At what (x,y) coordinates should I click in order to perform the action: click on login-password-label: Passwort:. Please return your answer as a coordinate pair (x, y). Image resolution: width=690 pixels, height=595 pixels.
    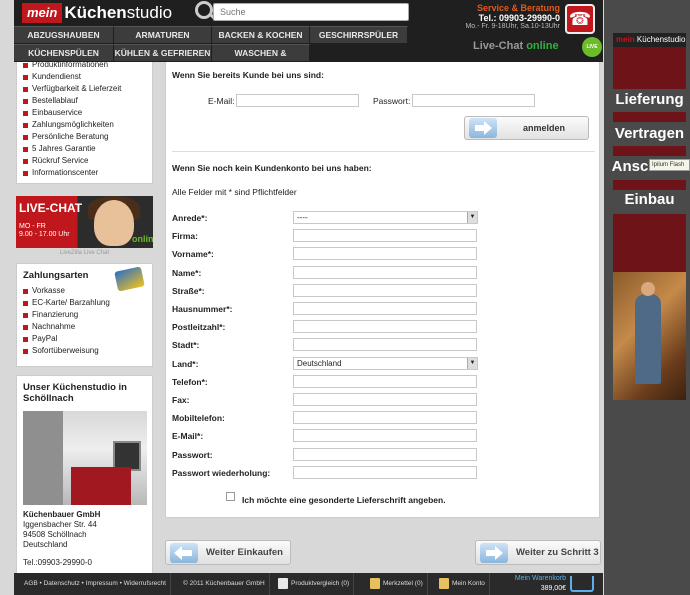
    Looking at the image, I should click on (392, 101).